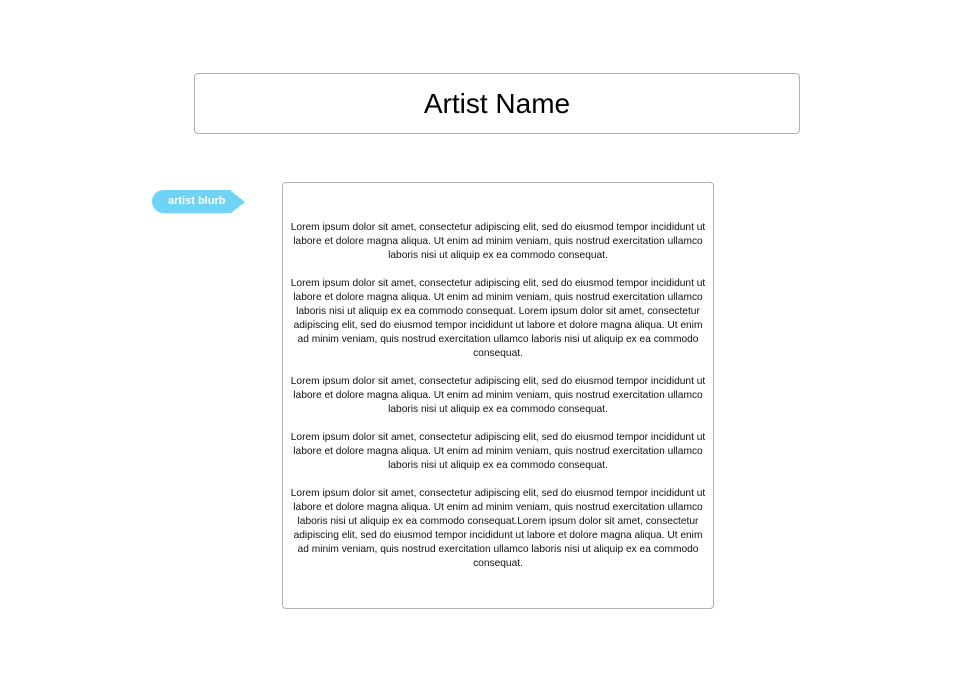 This screenshot has height=683, width=973. I want to click on artist-name-title: Artist Name, so click(497, 103).